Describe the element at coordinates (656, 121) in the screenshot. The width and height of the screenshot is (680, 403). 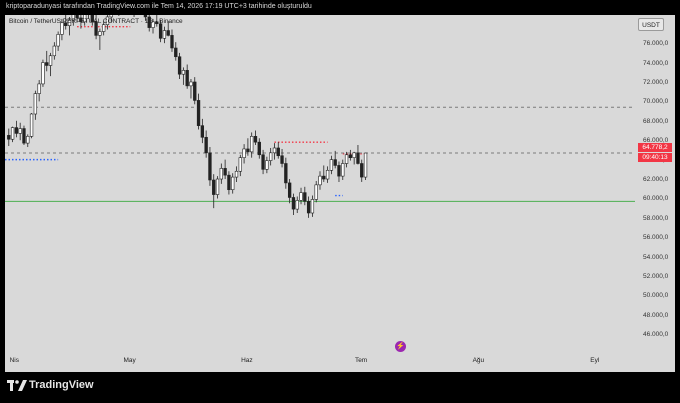
I see `y-tick-label: 68.000,0` at that location.